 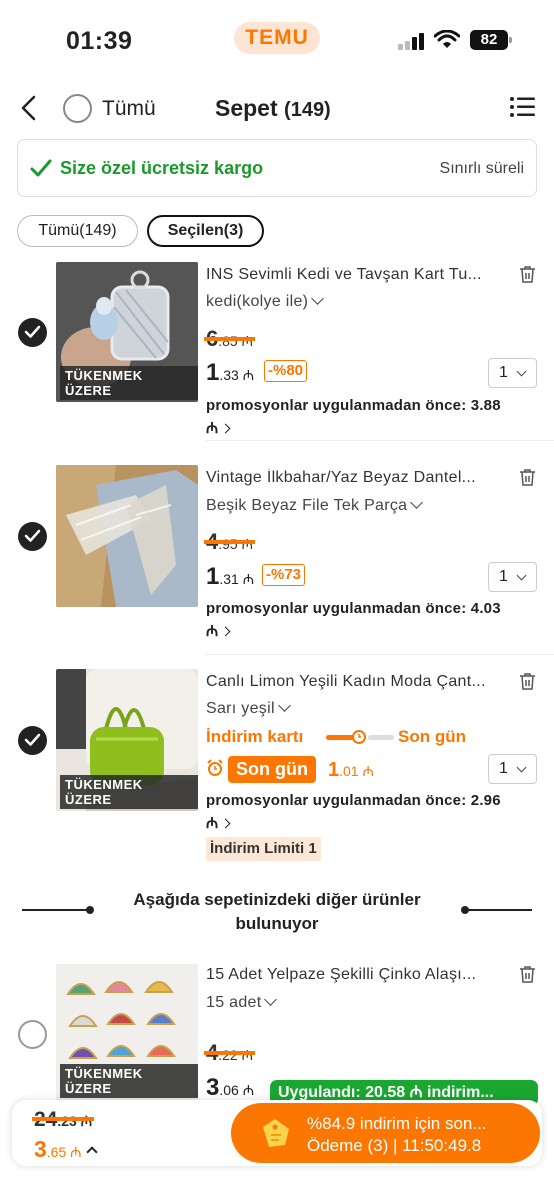 I want to click on price-int: 3, so click(x=213, y=1087).